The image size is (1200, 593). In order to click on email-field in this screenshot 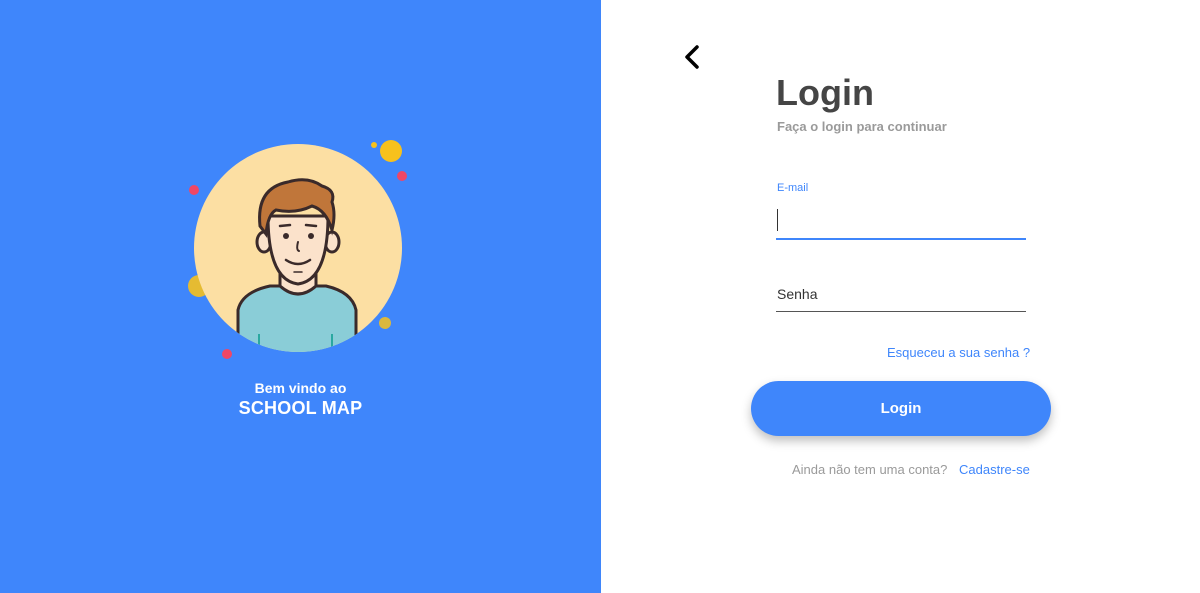, I will do `click(901, 222)`.